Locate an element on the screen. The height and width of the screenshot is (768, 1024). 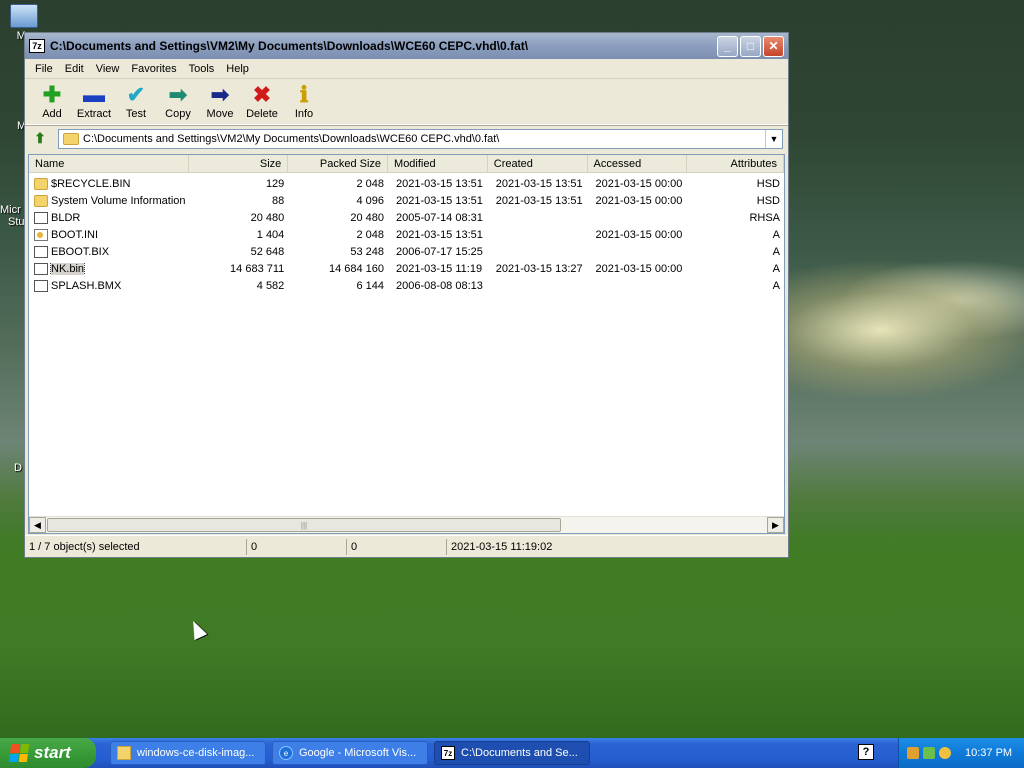
scroll-right-button: ▶ is located at coordinates (775, 525).